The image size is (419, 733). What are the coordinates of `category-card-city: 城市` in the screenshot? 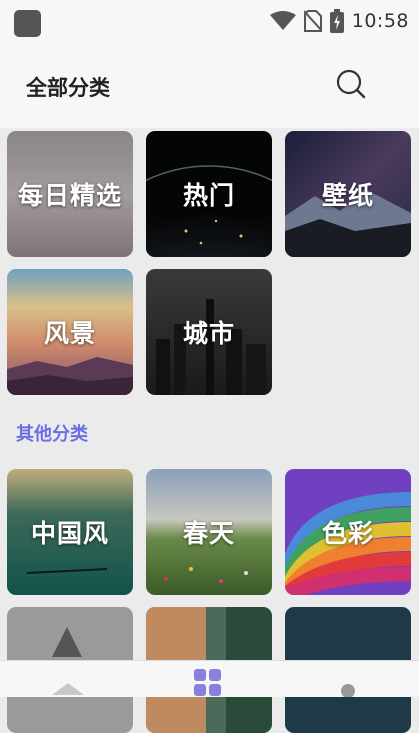 It's located at (209, 332).